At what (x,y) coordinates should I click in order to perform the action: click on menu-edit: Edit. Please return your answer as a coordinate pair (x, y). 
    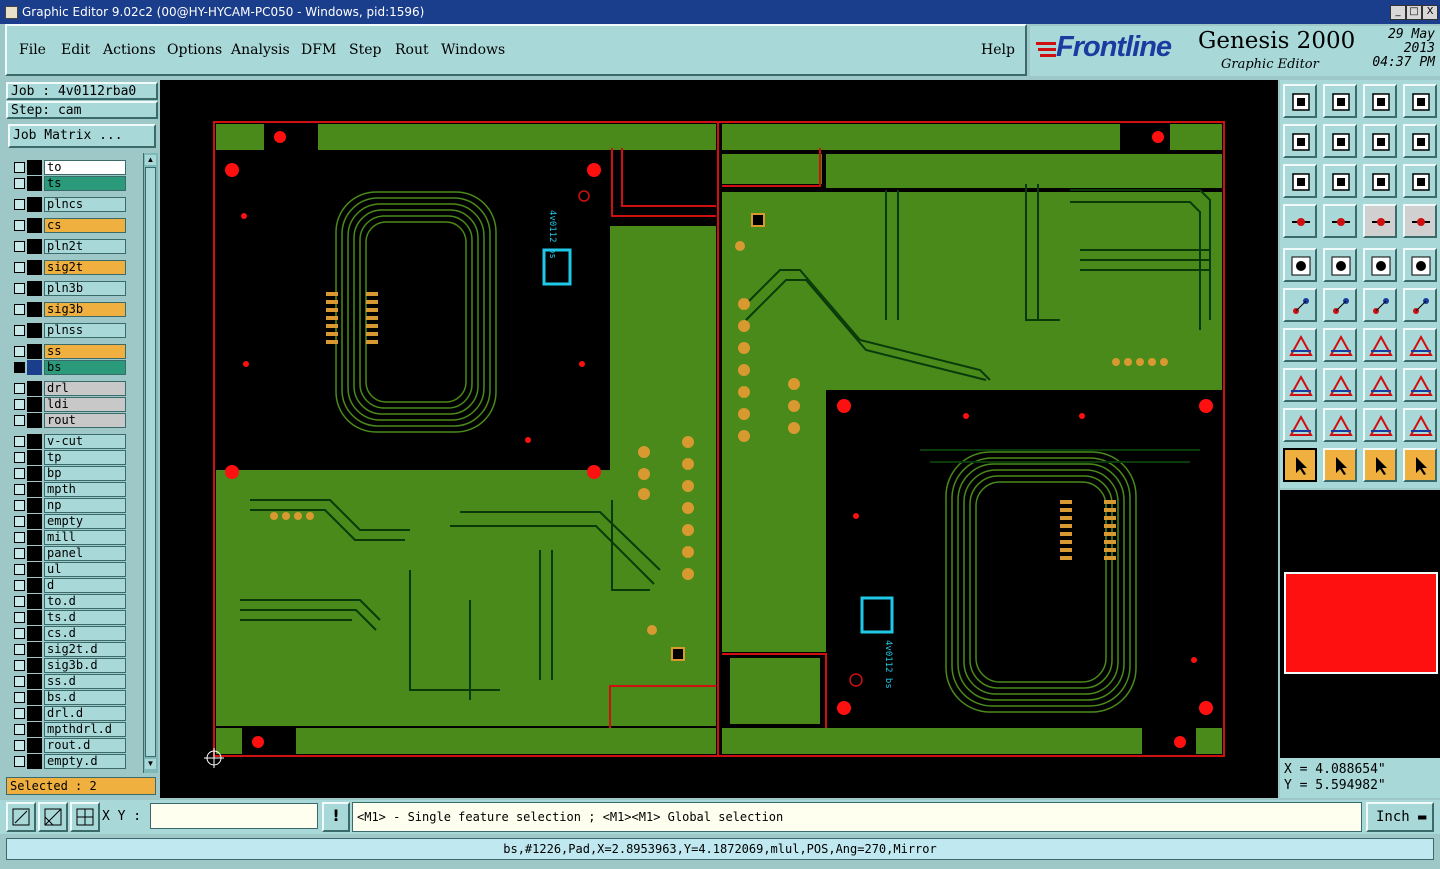
    Looking at the image, I should click on (75, 50).